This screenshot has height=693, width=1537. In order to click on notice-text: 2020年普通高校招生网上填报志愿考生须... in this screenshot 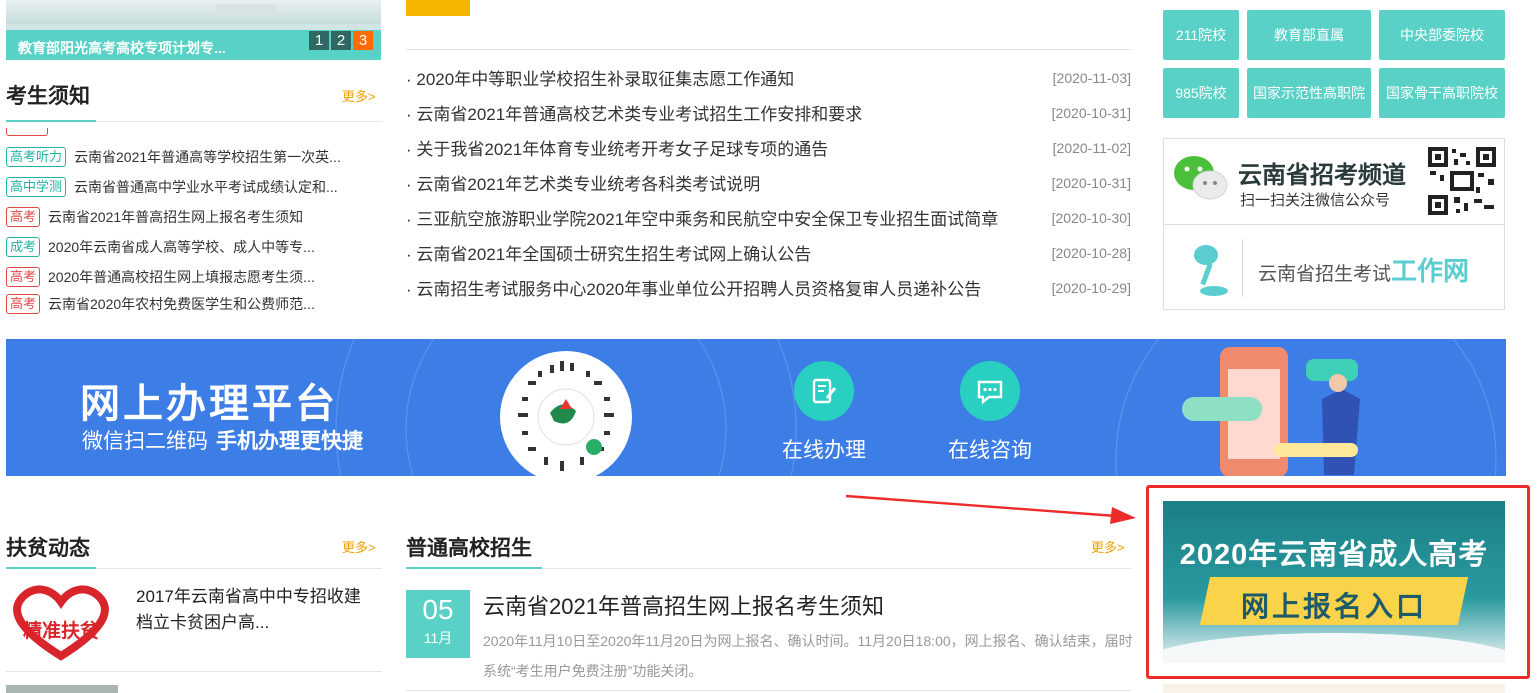, I will do `click(181, 277)`.